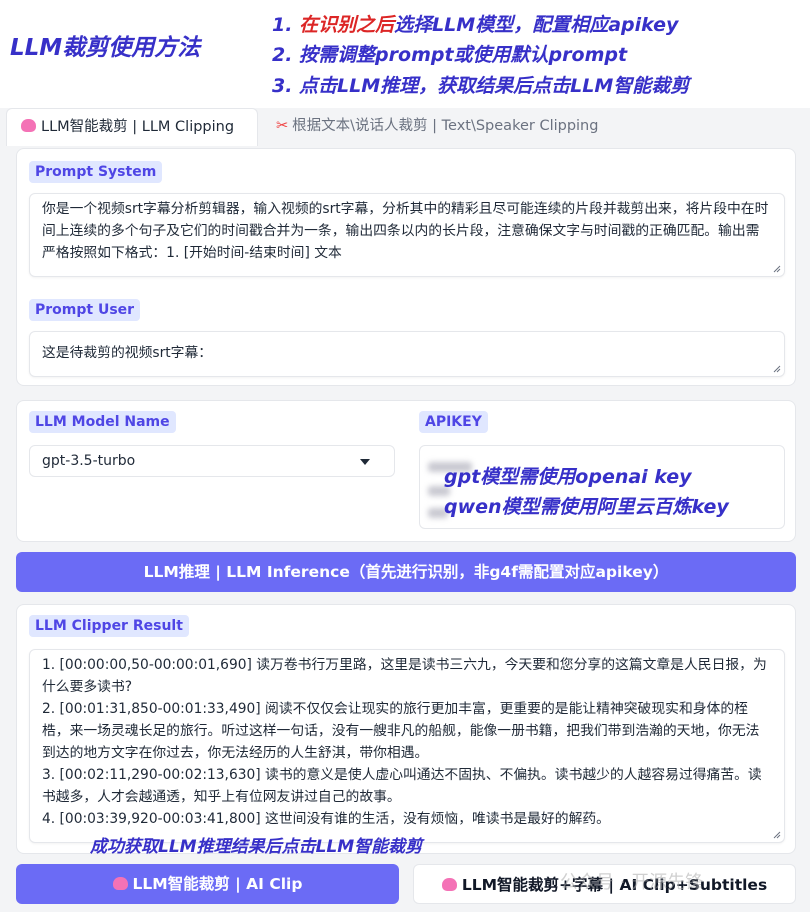  What do you see at coordinates (212, 461) in the screenshot?
I see `llm-model-select: gpt-3.5-turbo` at bounding box center [212, 461].